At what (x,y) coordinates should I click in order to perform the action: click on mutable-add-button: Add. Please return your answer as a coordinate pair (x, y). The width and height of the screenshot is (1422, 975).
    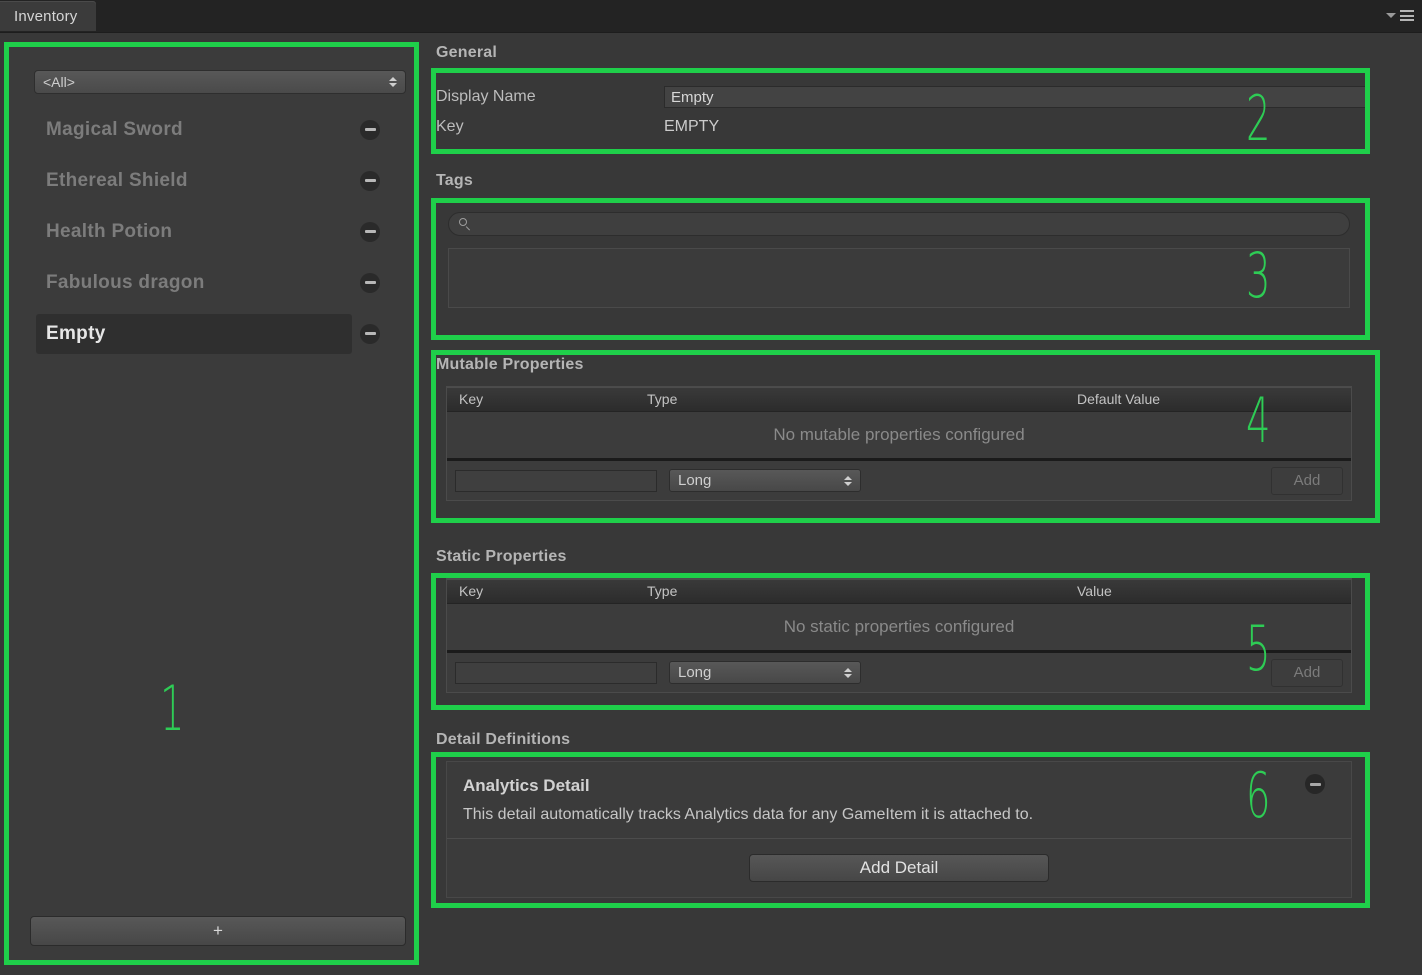
    Looking at the image, I should click on (1307, 480).